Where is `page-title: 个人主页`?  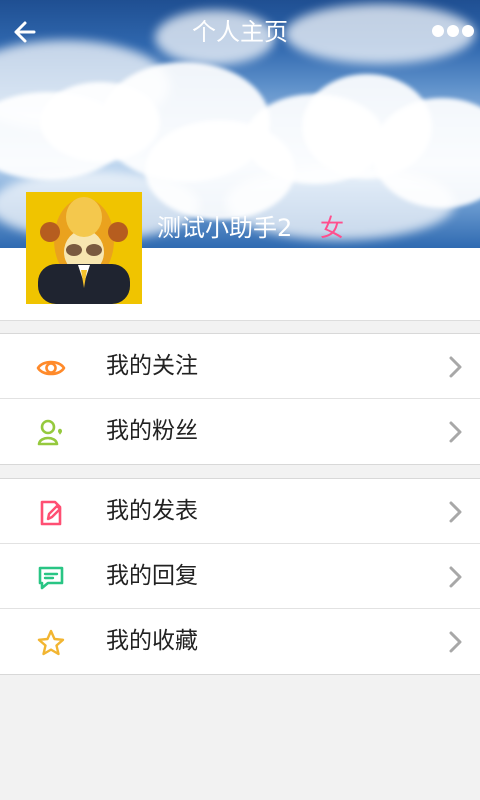
page-title: 个人主页 is located at coordinates (240, 32).